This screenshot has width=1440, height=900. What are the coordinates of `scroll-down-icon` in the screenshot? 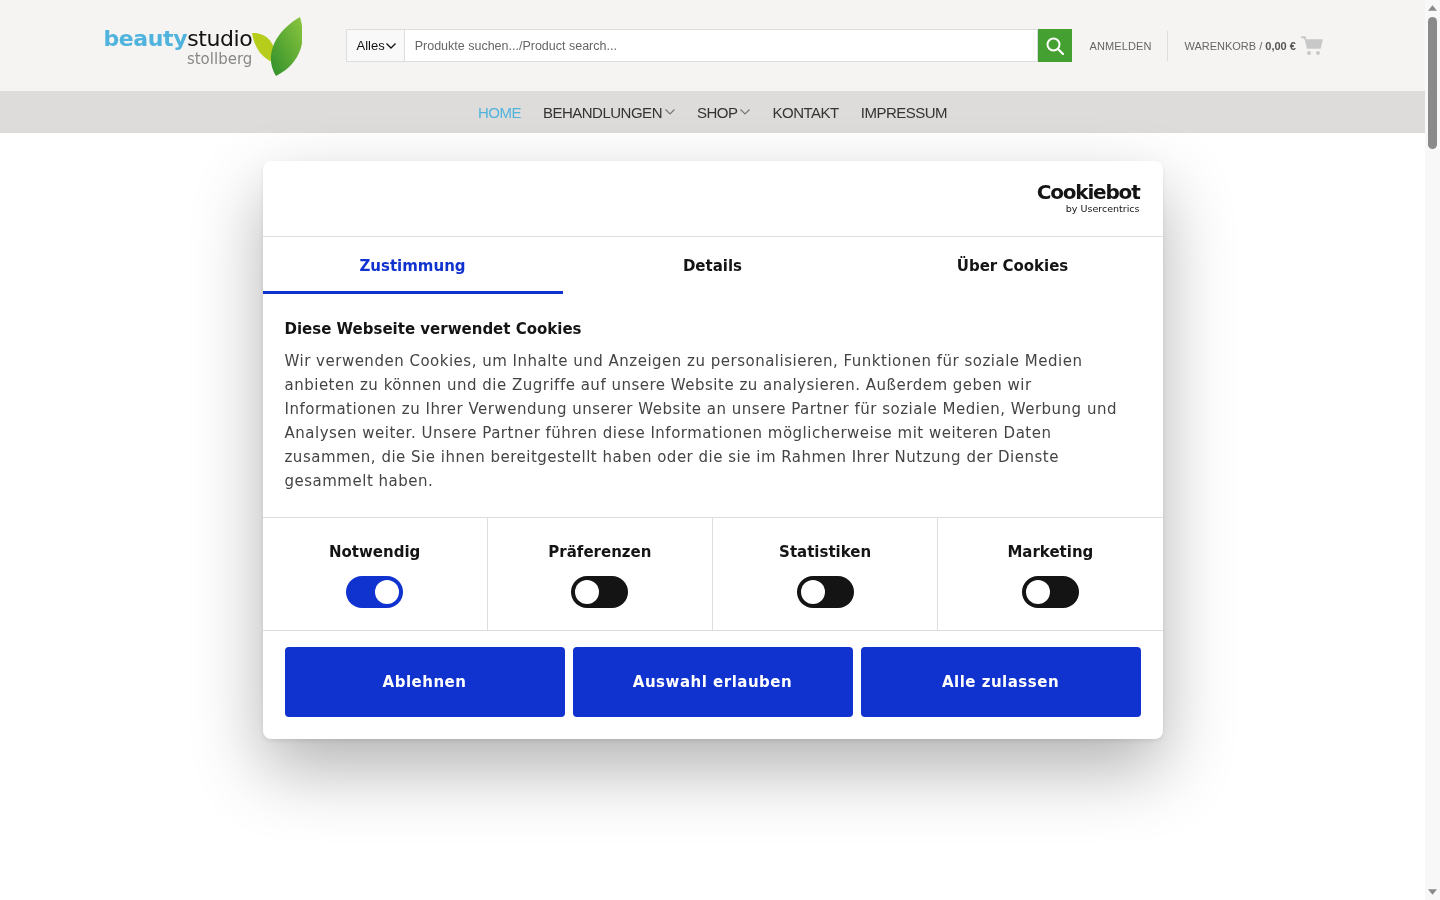 It's located at (1432, 892).